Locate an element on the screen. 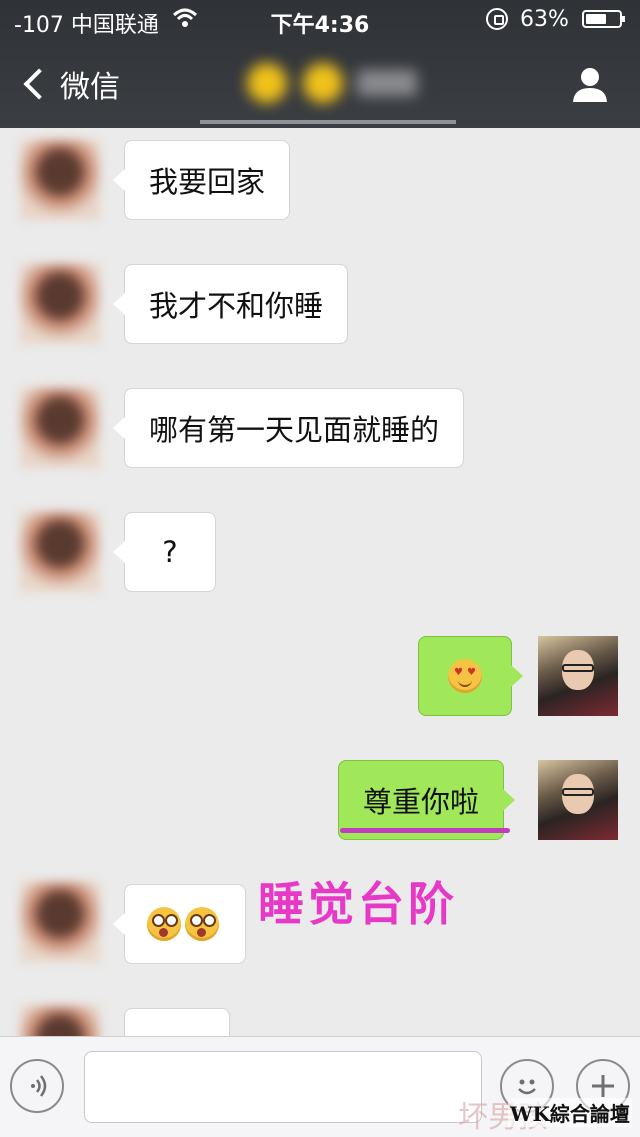 This screenshot has width=640, height=1137. incoming-message: 我才不和你睡 is located at coordinates (230, 304).